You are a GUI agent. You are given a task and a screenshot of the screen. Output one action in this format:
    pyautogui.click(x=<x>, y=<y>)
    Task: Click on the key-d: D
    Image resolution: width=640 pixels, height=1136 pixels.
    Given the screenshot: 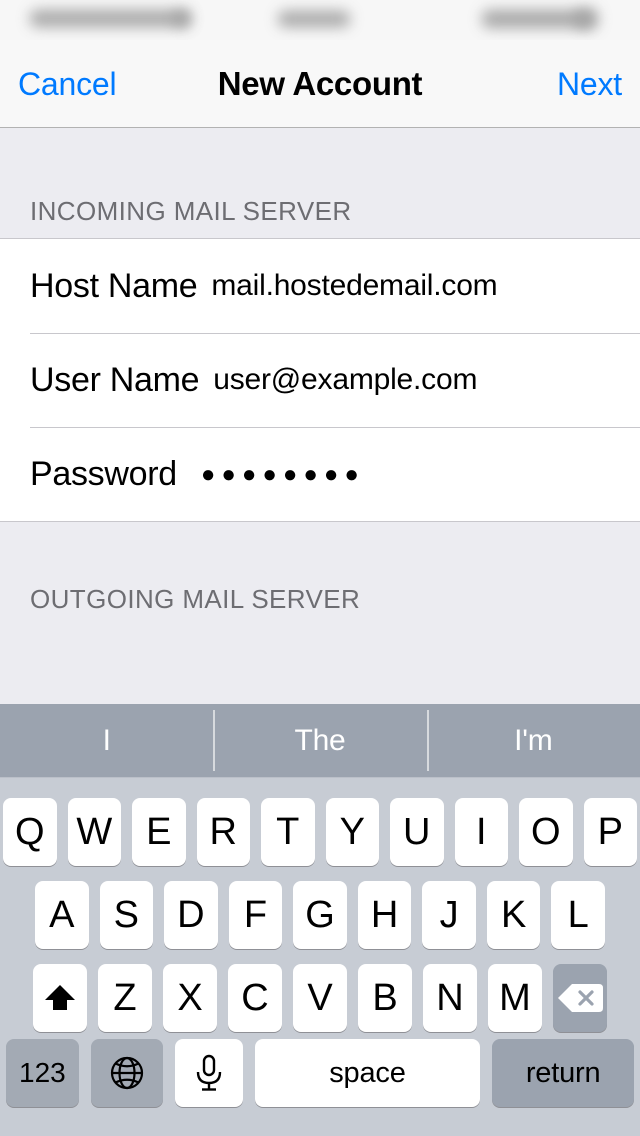 What is the action you would take?
    pyautogui.click(x=191, y=914)
    